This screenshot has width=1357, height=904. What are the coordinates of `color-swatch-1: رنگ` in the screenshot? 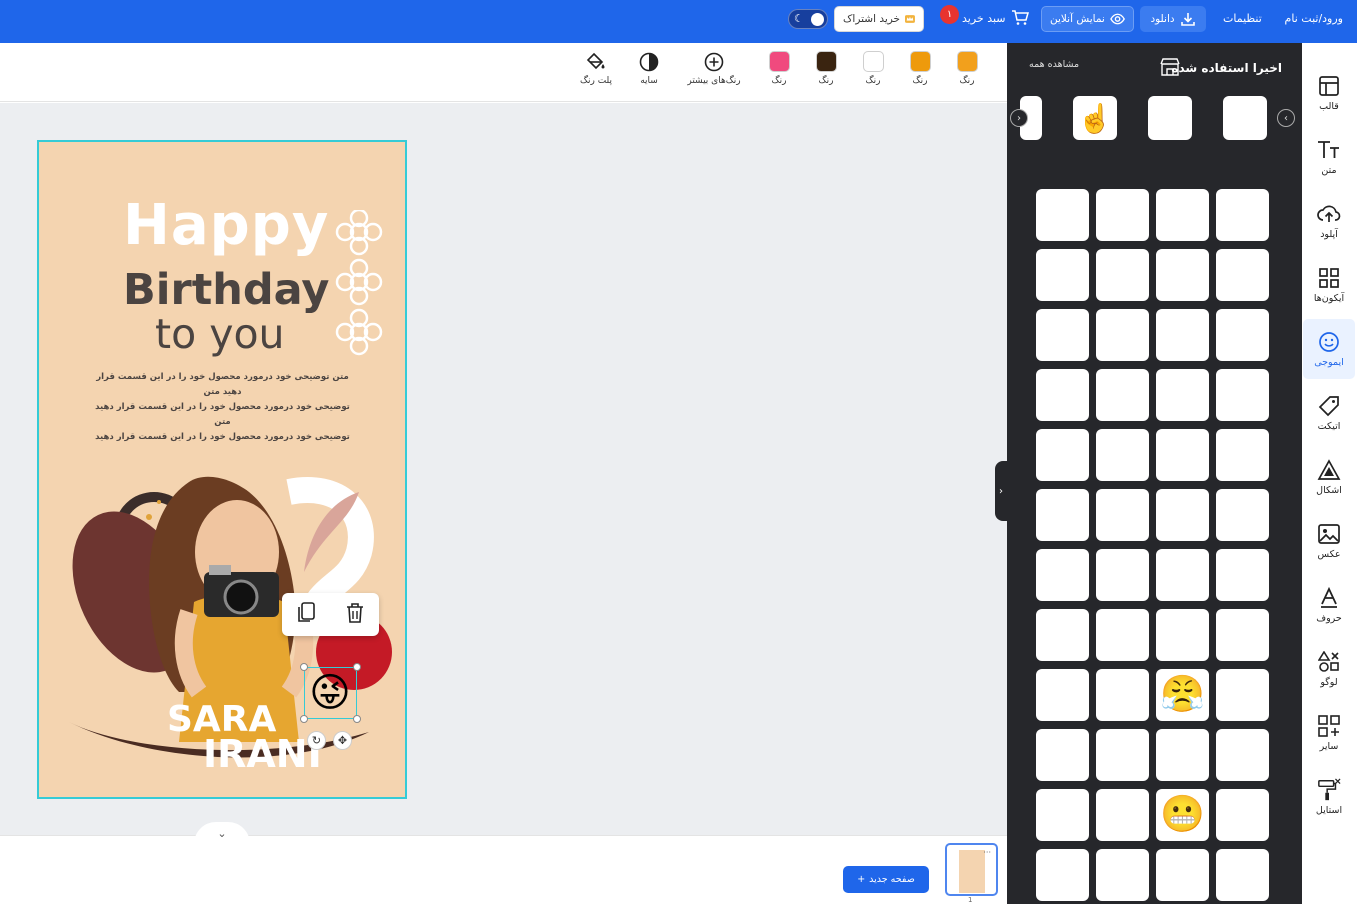 It's located at (967, 68).